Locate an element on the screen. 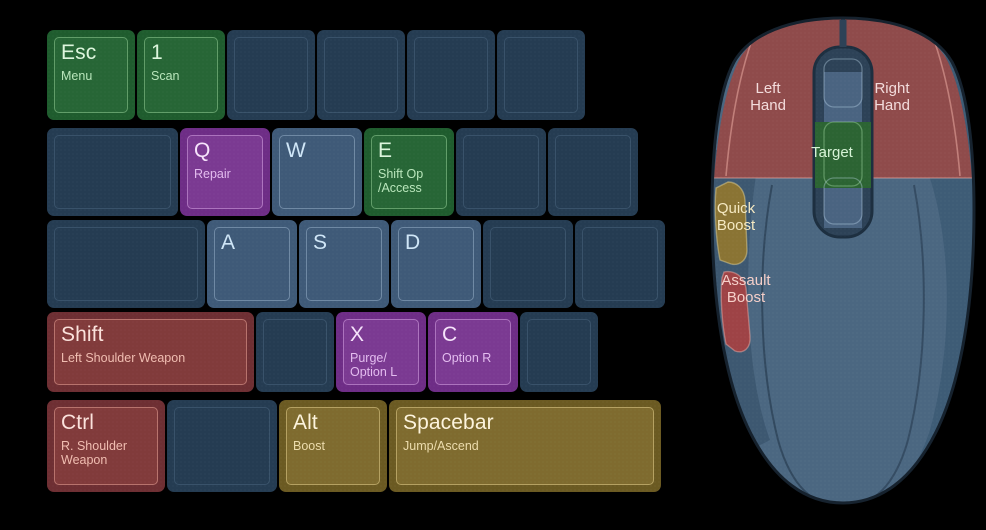 This screenshot has width=986, height=530. key-blank-r1-2-face is located at coordinates (361, 75).